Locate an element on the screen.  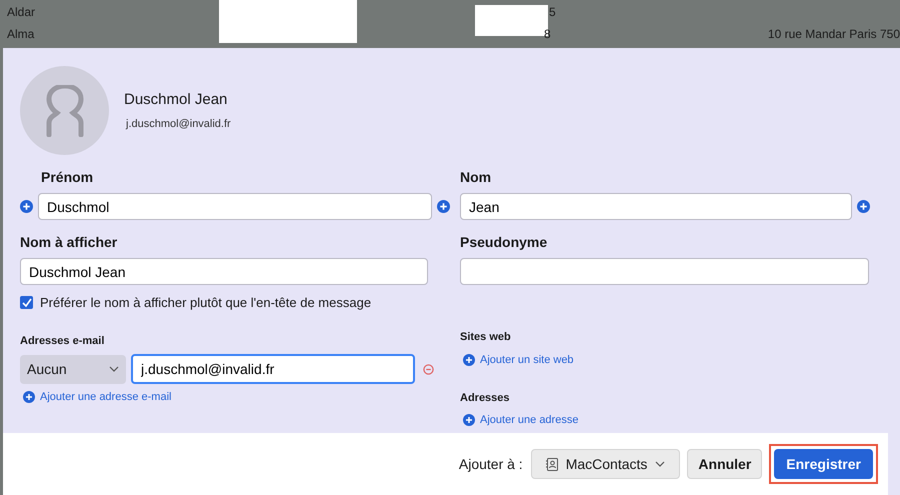
text-field is located at coordinates (664, 271).